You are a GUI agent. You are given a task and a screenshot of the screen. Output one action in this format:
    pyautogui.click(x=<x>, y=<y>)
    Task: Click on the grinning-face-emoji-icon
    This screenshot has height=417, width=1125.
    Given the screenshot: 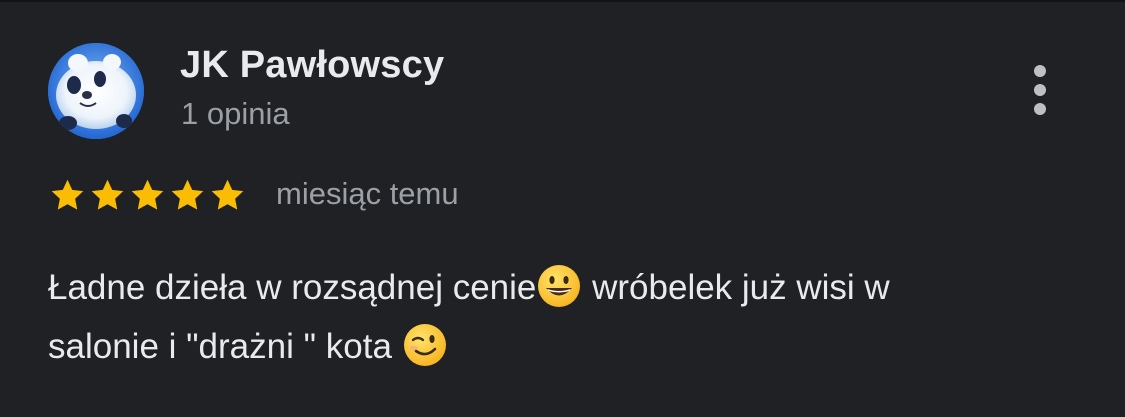 What is the action you would take?
    pyautogui.click(x=559, y=286)
    